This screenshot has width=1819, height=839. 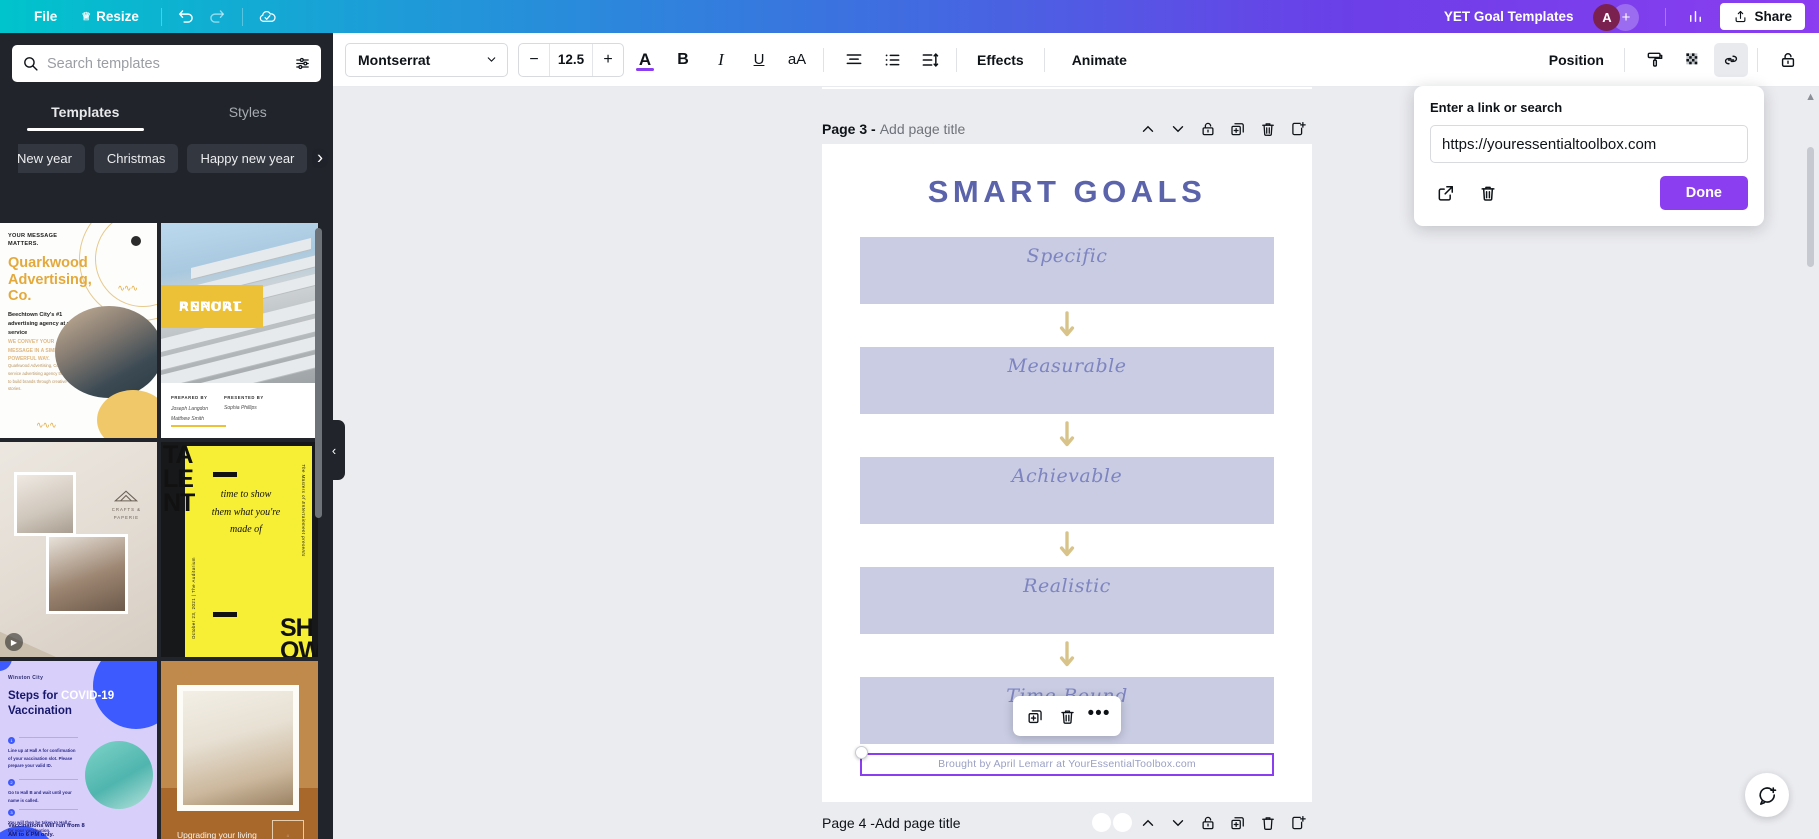 I want to click on template-card-living-space: Upgrading your living space? ⌂, so click(x=239, y=750).